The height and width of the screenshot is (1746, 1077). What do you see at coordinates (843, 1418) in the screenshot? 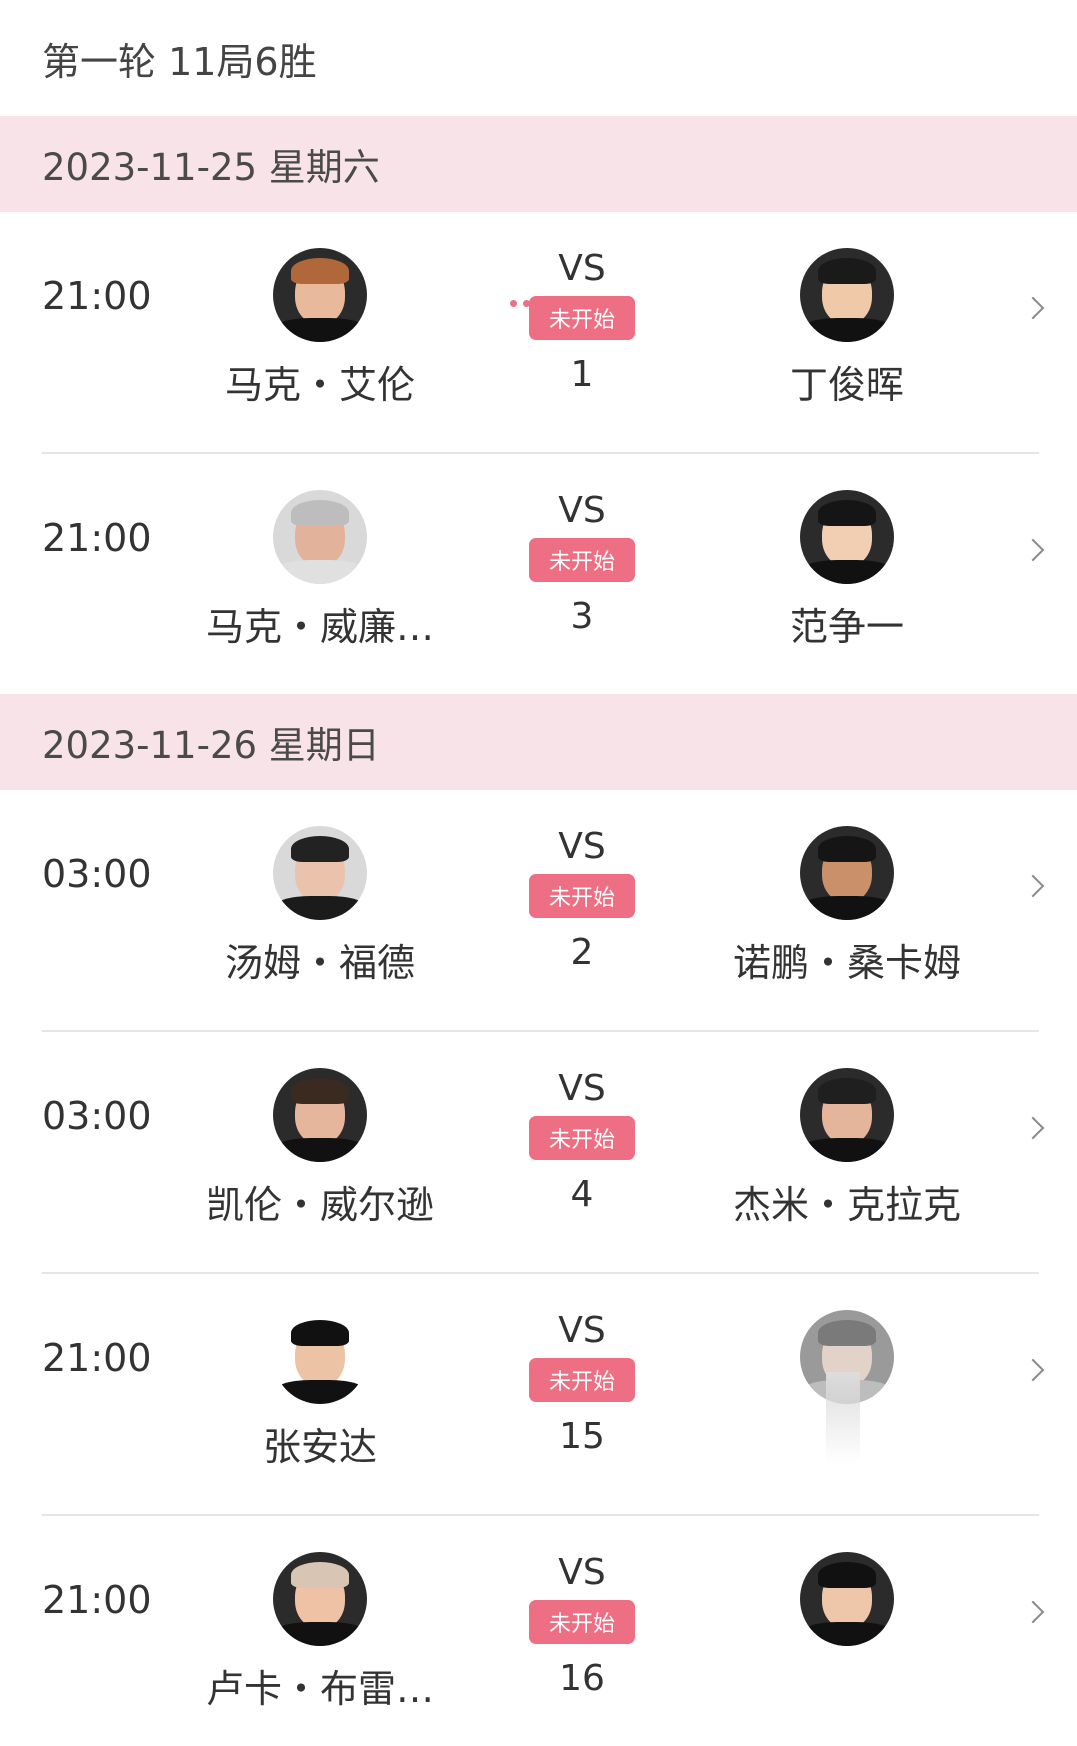
I see `image-fade` at bounding box center [843, 1418].